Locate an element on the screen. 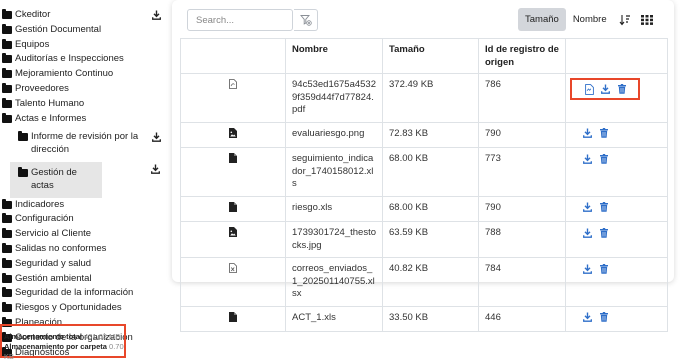 The width and height of the screenshot is (688, 359). folder-item-3: Auditorías e Inspecciones is located at coordinates (84, 59).